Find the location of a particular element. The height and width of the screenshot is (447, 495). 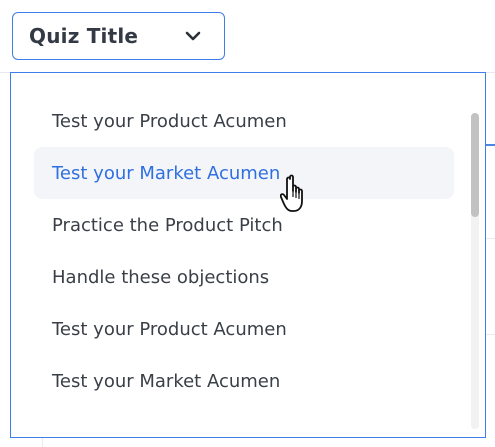

quiz-option: Handle these objections is located at coordinates (244, 277).